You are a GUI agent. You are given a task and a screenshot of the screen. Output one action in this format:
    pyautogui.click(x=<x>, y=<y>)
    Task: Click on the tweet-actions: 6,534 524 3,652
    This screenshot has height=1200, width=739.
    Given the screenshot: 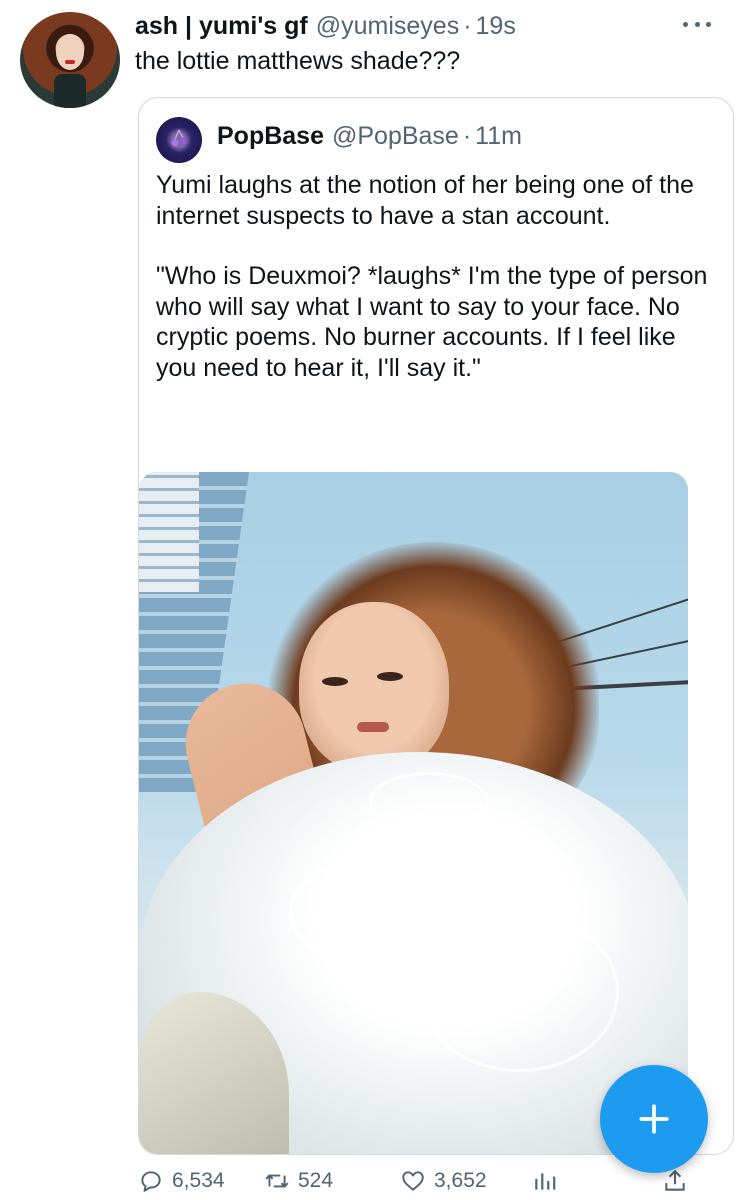 What is the action you would take?
    pyautogui.click(x=418, y=1184)
    